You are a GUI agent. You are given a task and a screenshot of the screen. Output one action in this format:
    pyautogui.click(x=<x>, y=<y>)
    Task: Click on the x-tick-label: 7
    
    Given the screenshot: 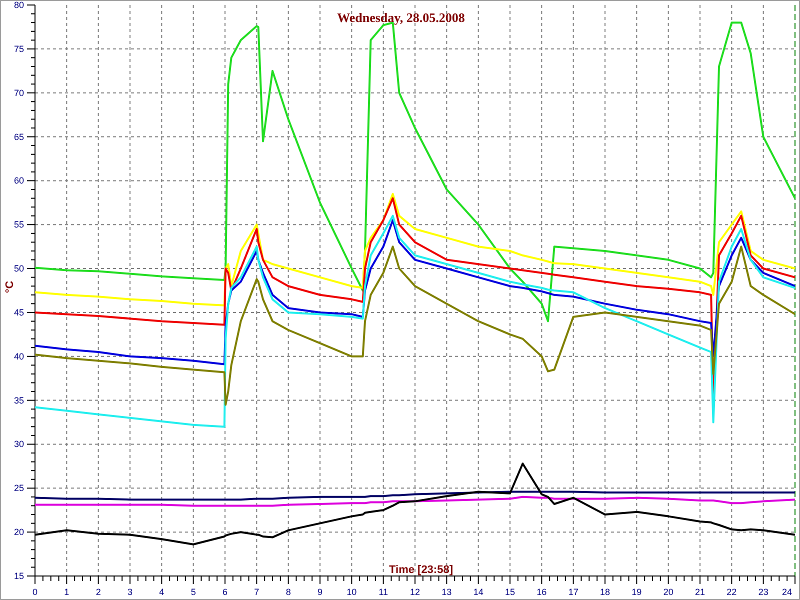 What is the action you would take?
    pyautogui.click(x=257, y=592)
    